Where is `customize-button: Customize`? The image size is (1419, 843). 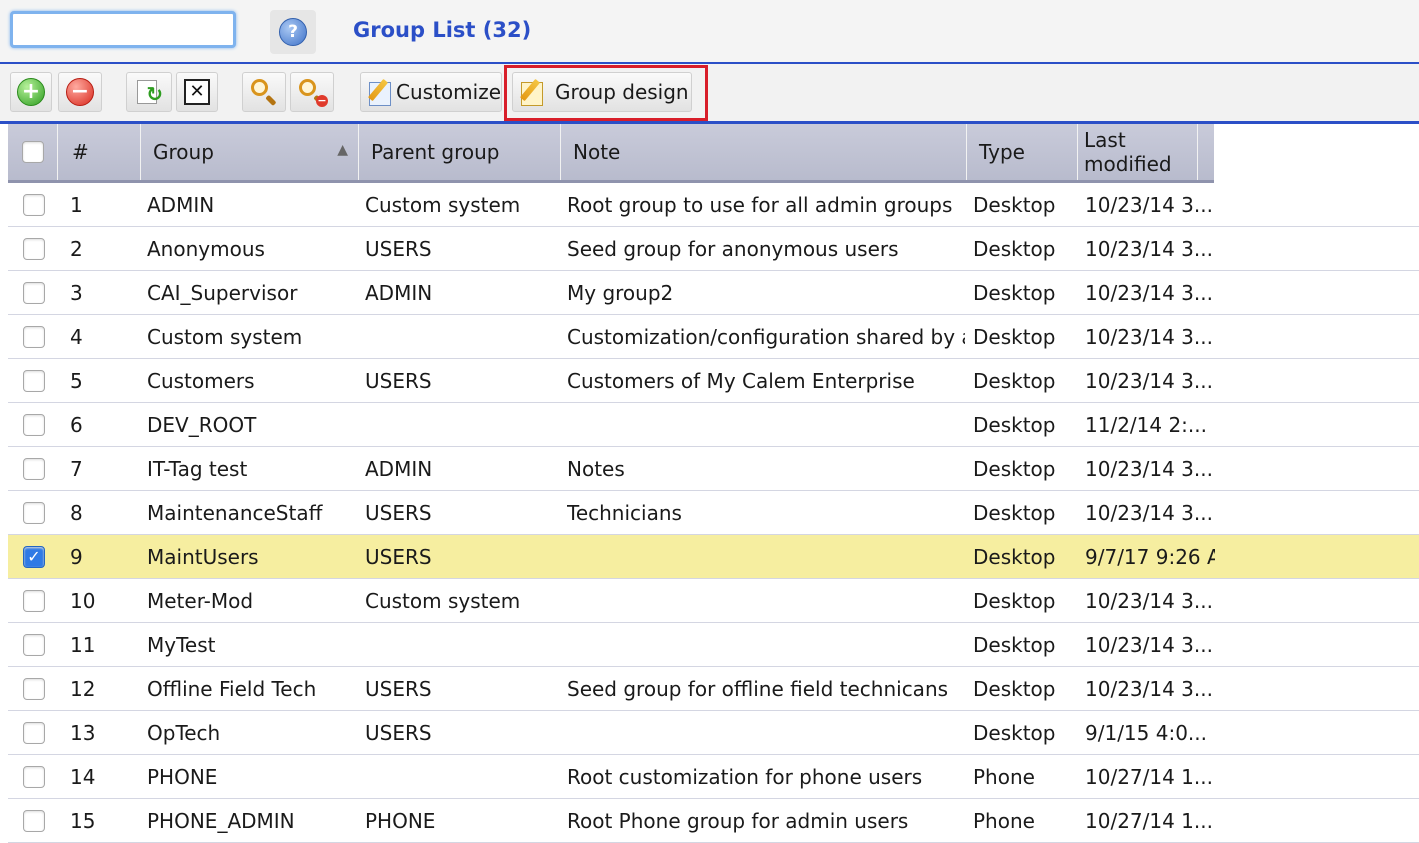
customize-button: Customize is located at coordinates (431, 92).